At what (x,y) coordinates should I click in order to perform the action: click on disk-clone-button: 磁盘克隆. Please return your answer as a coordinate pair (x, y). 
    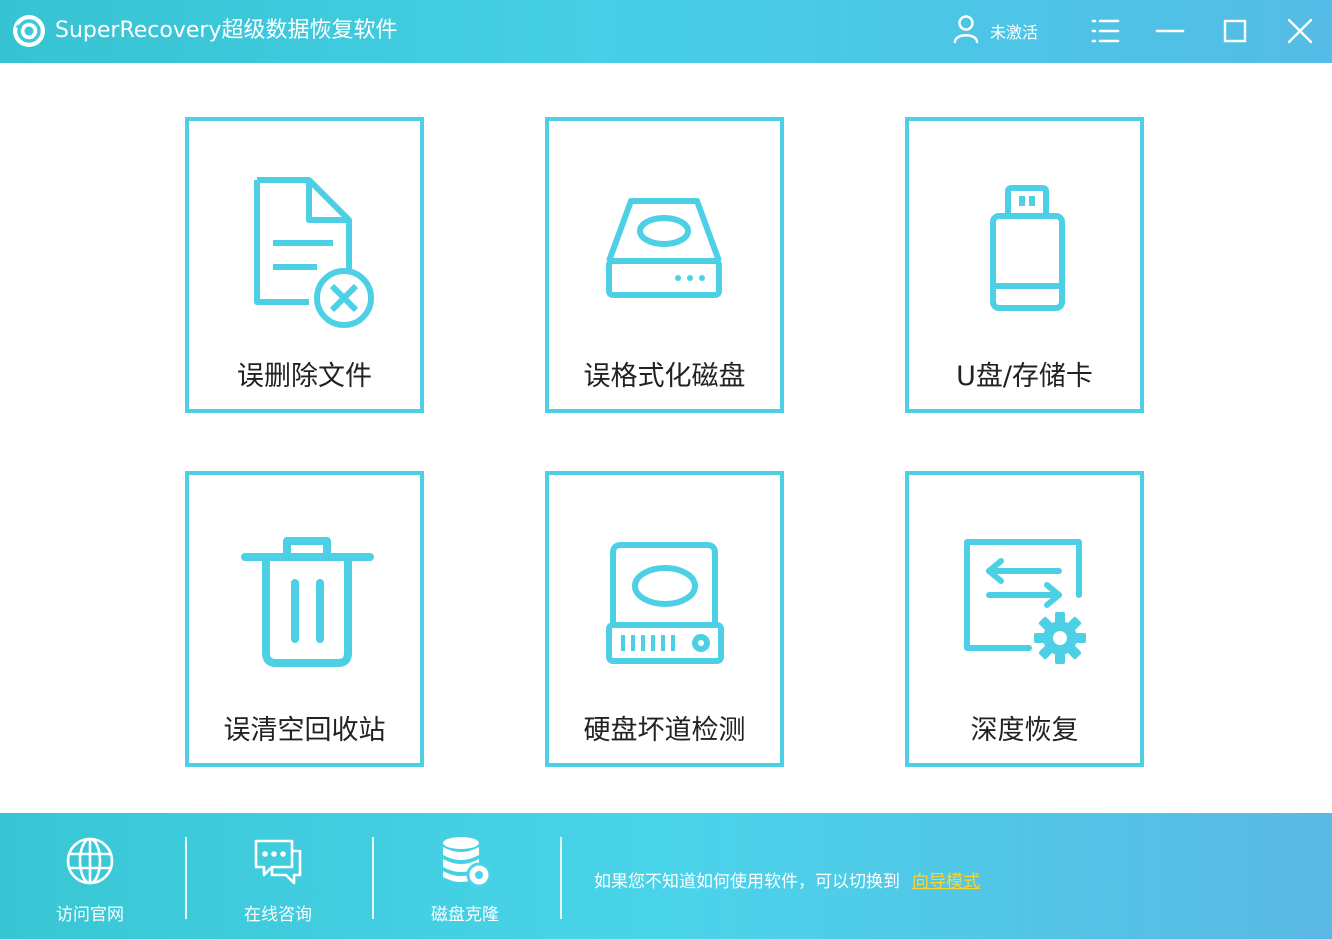
    Looking at the image, I should click on (465, 876).